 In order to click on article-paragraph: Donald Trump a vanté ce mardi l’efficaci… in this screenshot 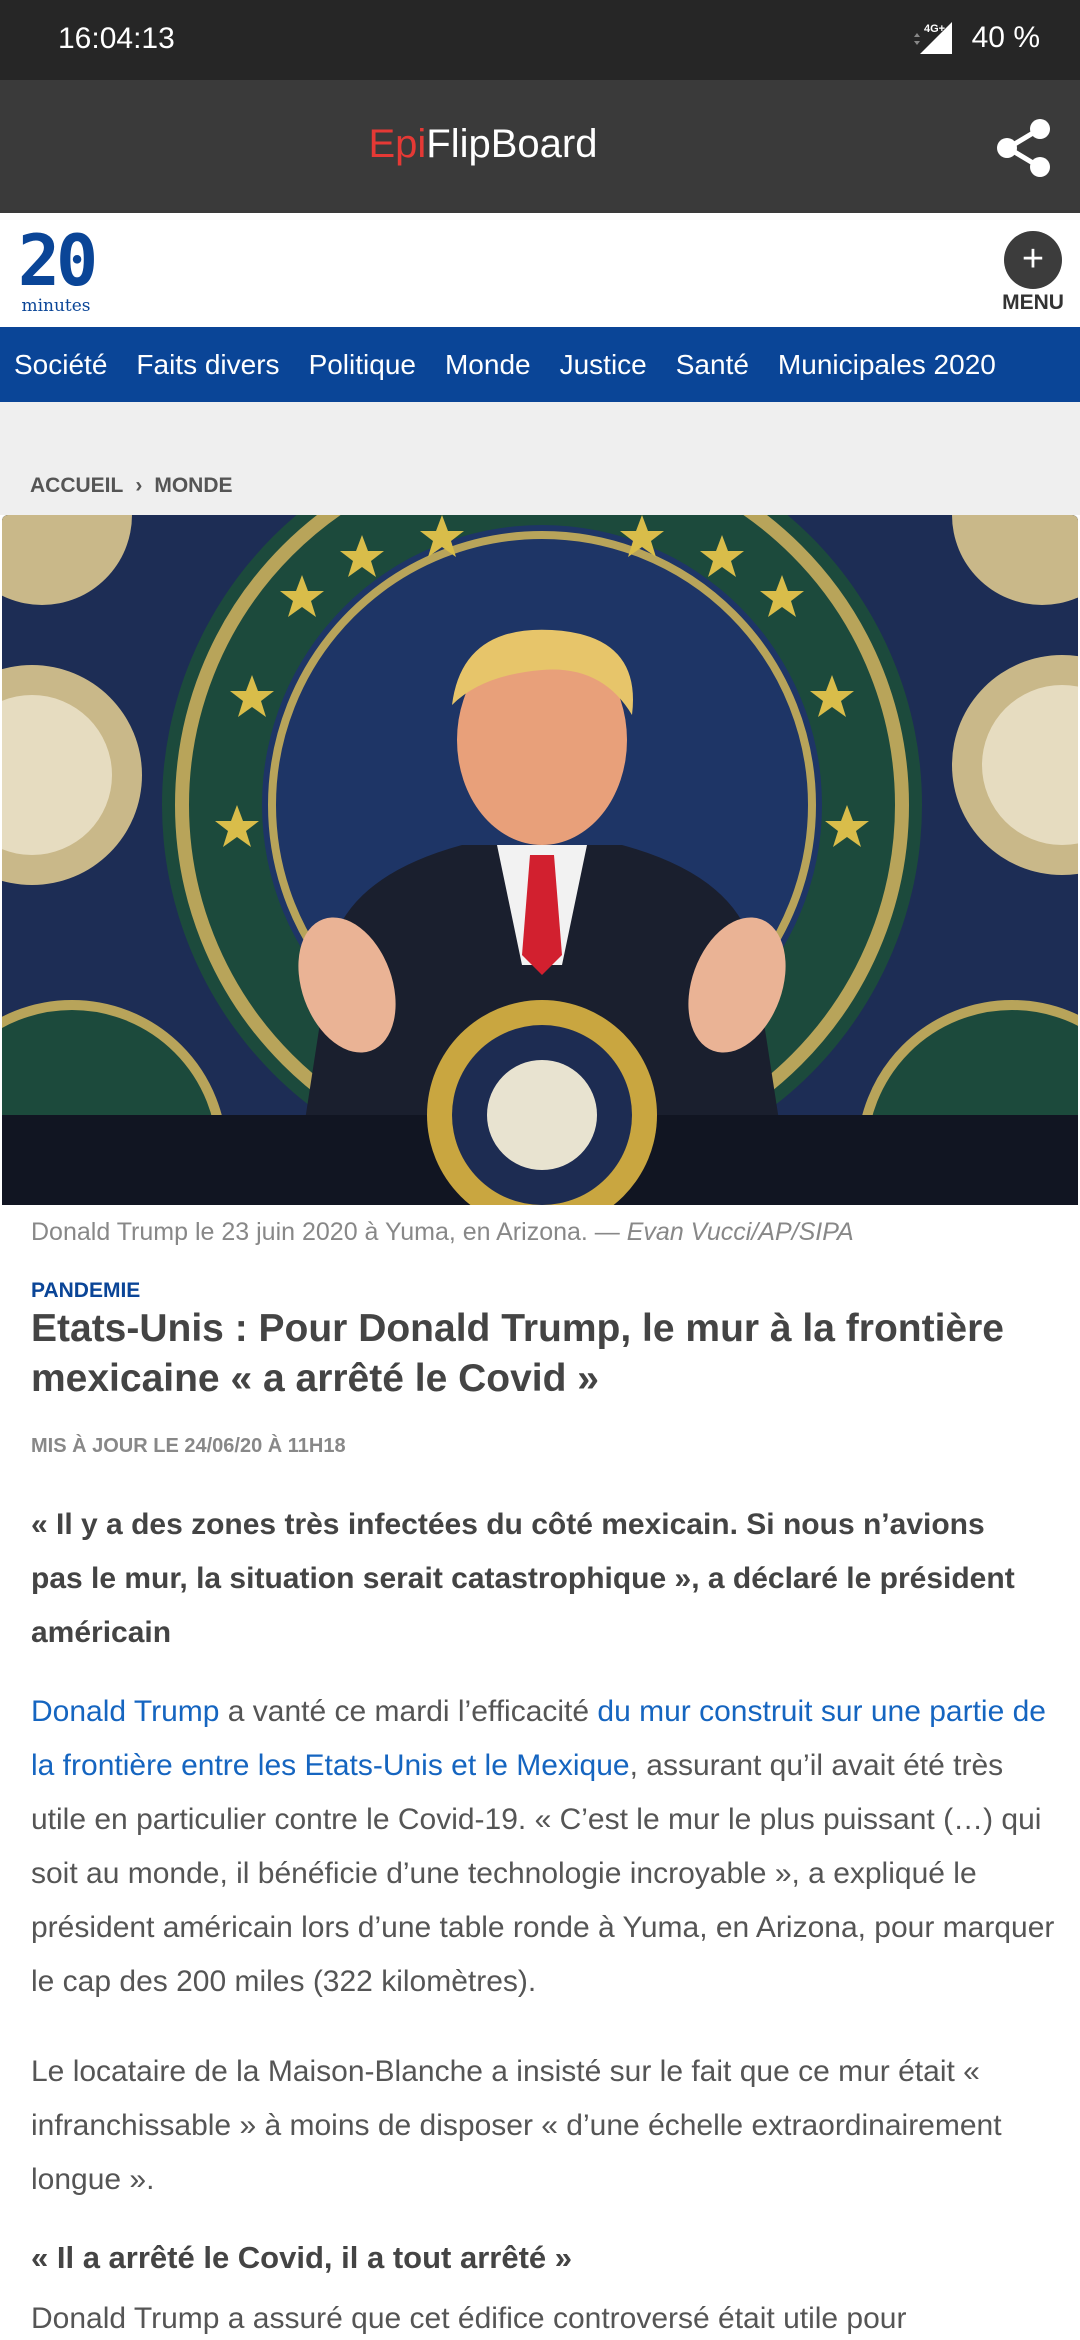, I will do `click(543, 1847)`.